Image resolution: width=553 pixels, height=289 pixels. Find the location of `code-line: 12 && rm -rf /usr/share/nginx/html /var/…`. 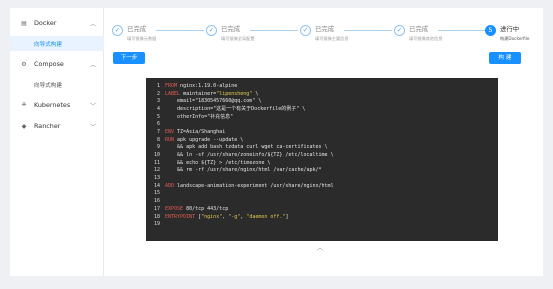

code-line: 12 && rm -rf /usr/share/nginx/html /var/… is located at coordinates (322, 171).